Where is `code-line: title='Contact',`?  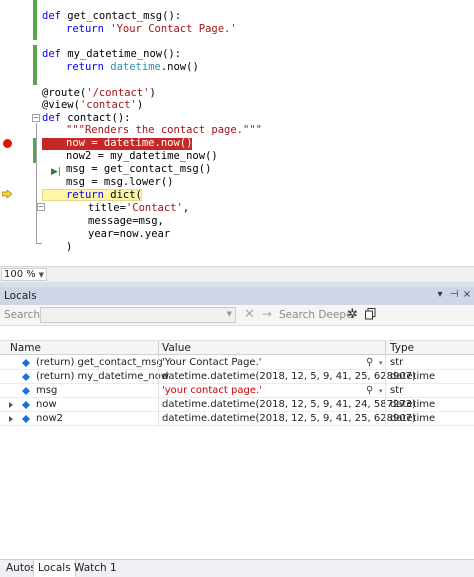 code-line: title='Contact', is located at coordinates (138, 208).